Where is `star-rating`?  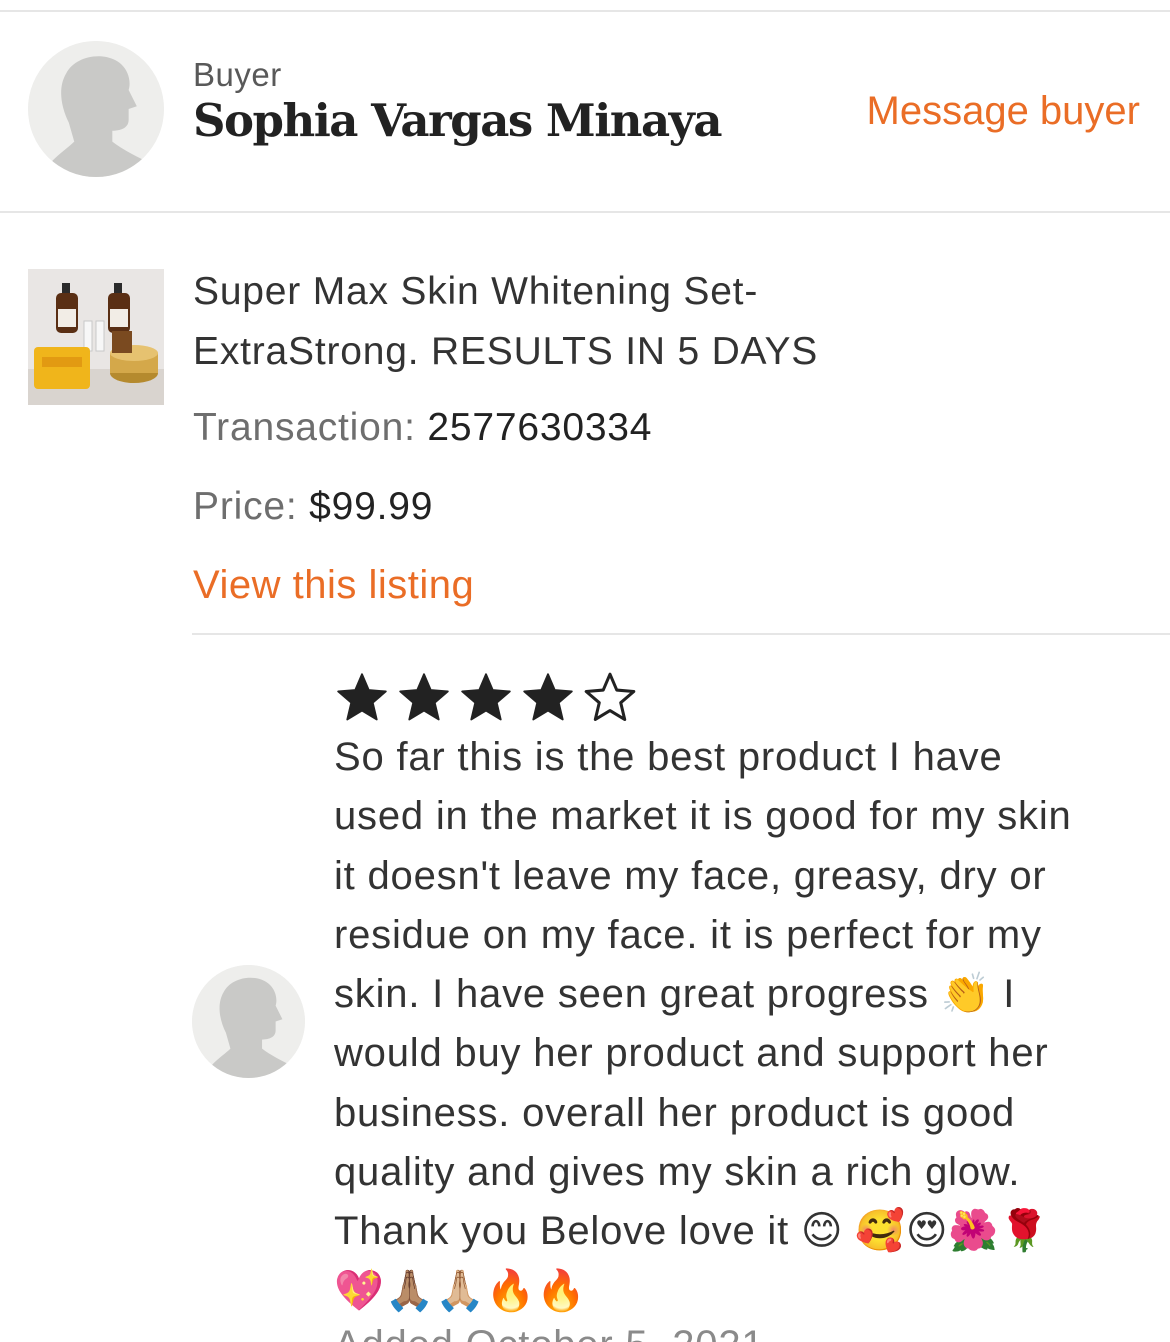
star-rating is located at coordinates (486, 698).